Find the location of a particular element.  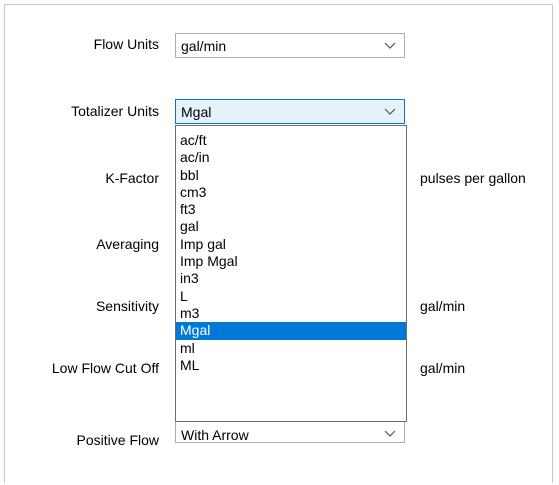

k-factor-unit: pulses per gallon is located at coordinates (473, 178).